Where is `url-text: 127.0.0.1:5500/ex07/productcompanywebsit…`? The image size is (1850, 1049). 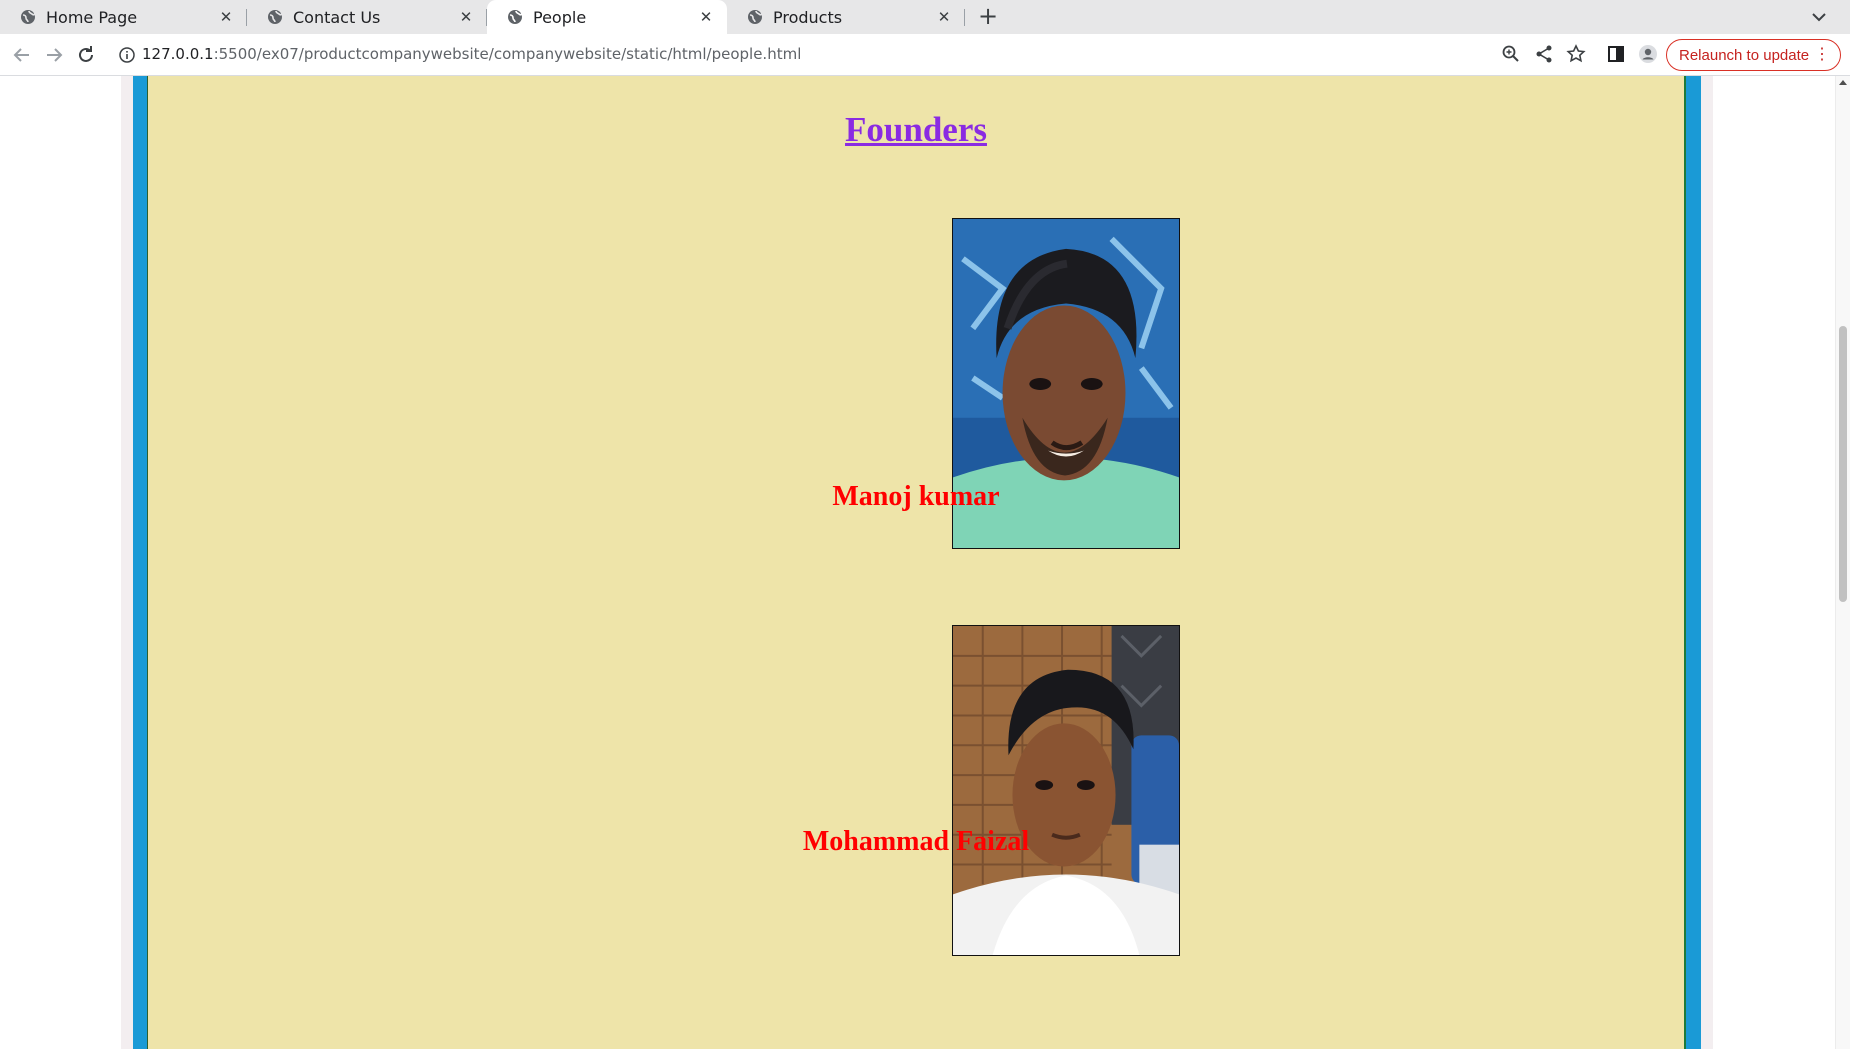 url-text: 127.0.0.1:5500/ex07/productcompanywebsit… is located at coordinates (471, 54).